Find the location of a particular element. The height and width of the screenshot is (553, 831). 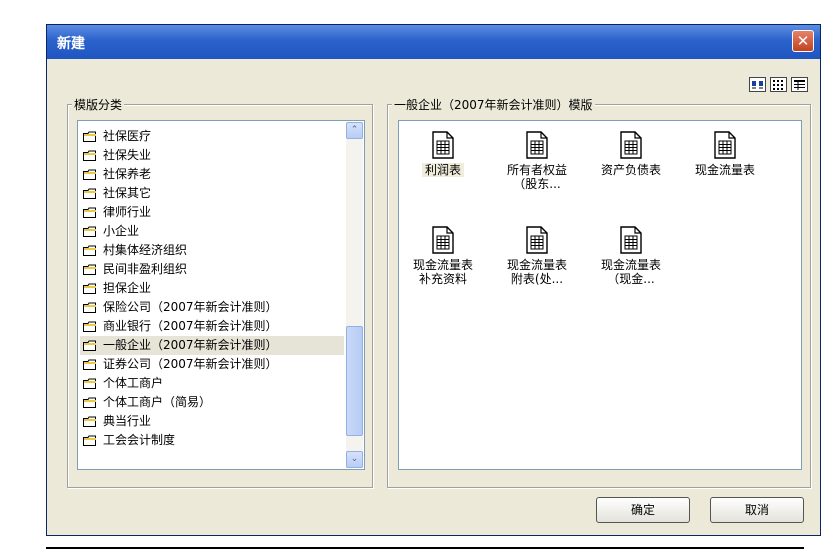

scroll-thumb is located at coordinates (354, 381).